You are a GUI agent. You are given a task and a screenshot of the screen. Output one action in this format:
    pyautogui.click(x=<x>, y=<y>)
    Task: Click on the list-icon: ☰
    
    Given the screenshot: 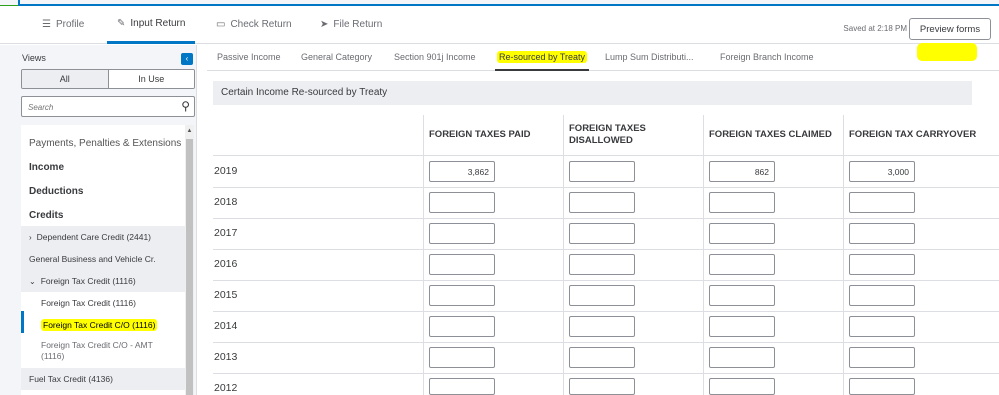 What is the action you would take?
    pyautogui.click(x=46, y=24)
    